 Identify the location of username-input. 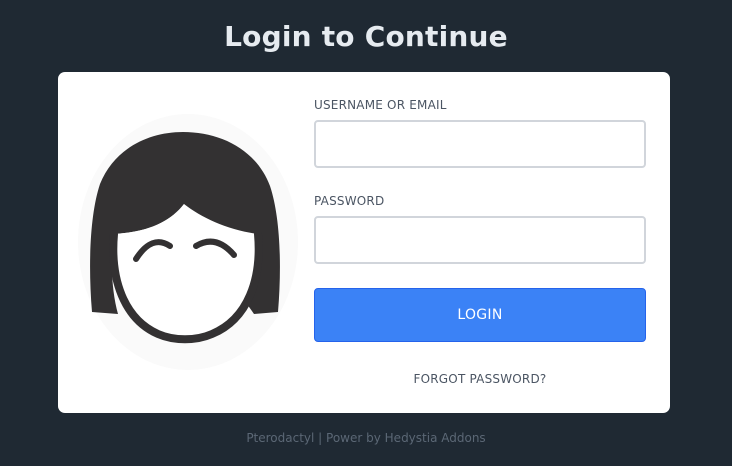
(480, 144).